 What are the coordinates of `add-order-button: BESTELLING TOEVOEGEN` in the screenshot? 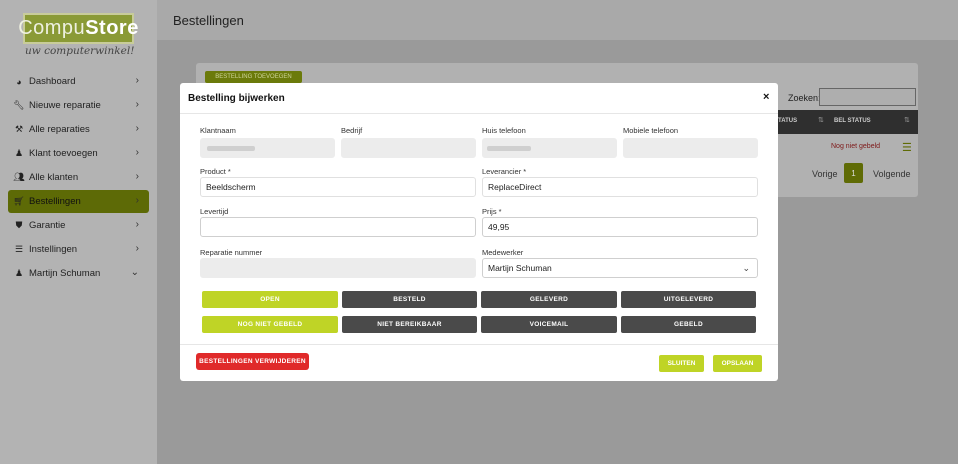 It's located at (253, 77).